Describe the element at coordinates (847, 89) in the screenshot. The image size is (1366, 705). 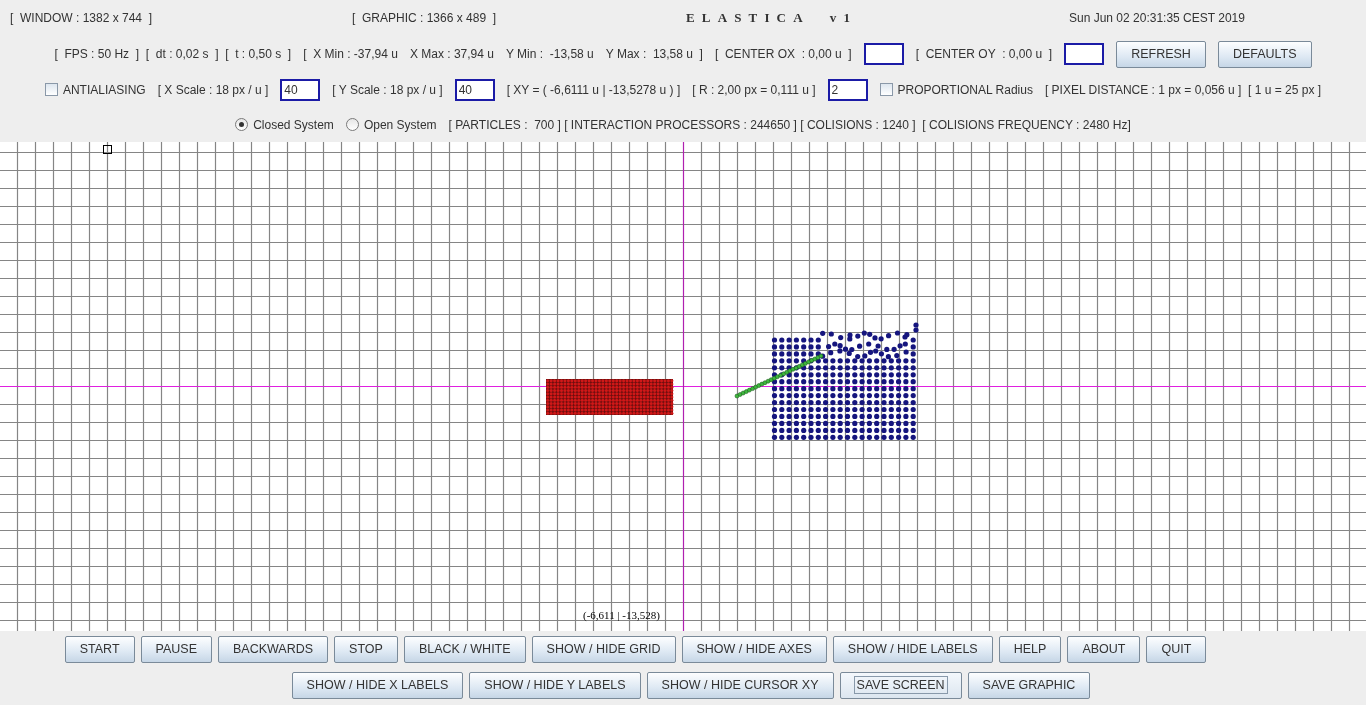
I see `input-field: 2` at that location.